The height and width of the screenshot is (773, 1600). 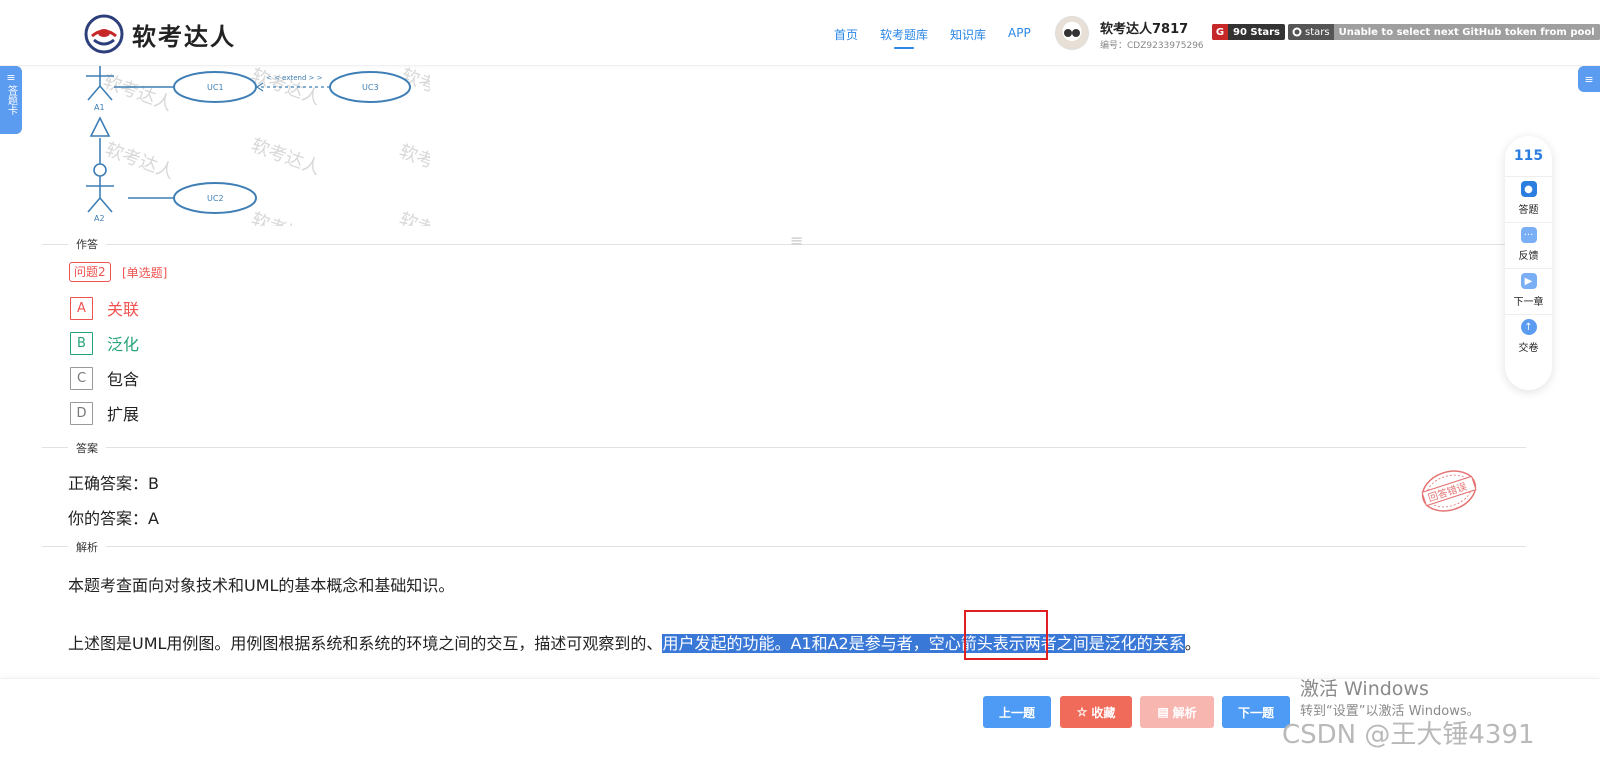 I want to click on float-answer-button: ● 答题, so click(x=1528, y=199).